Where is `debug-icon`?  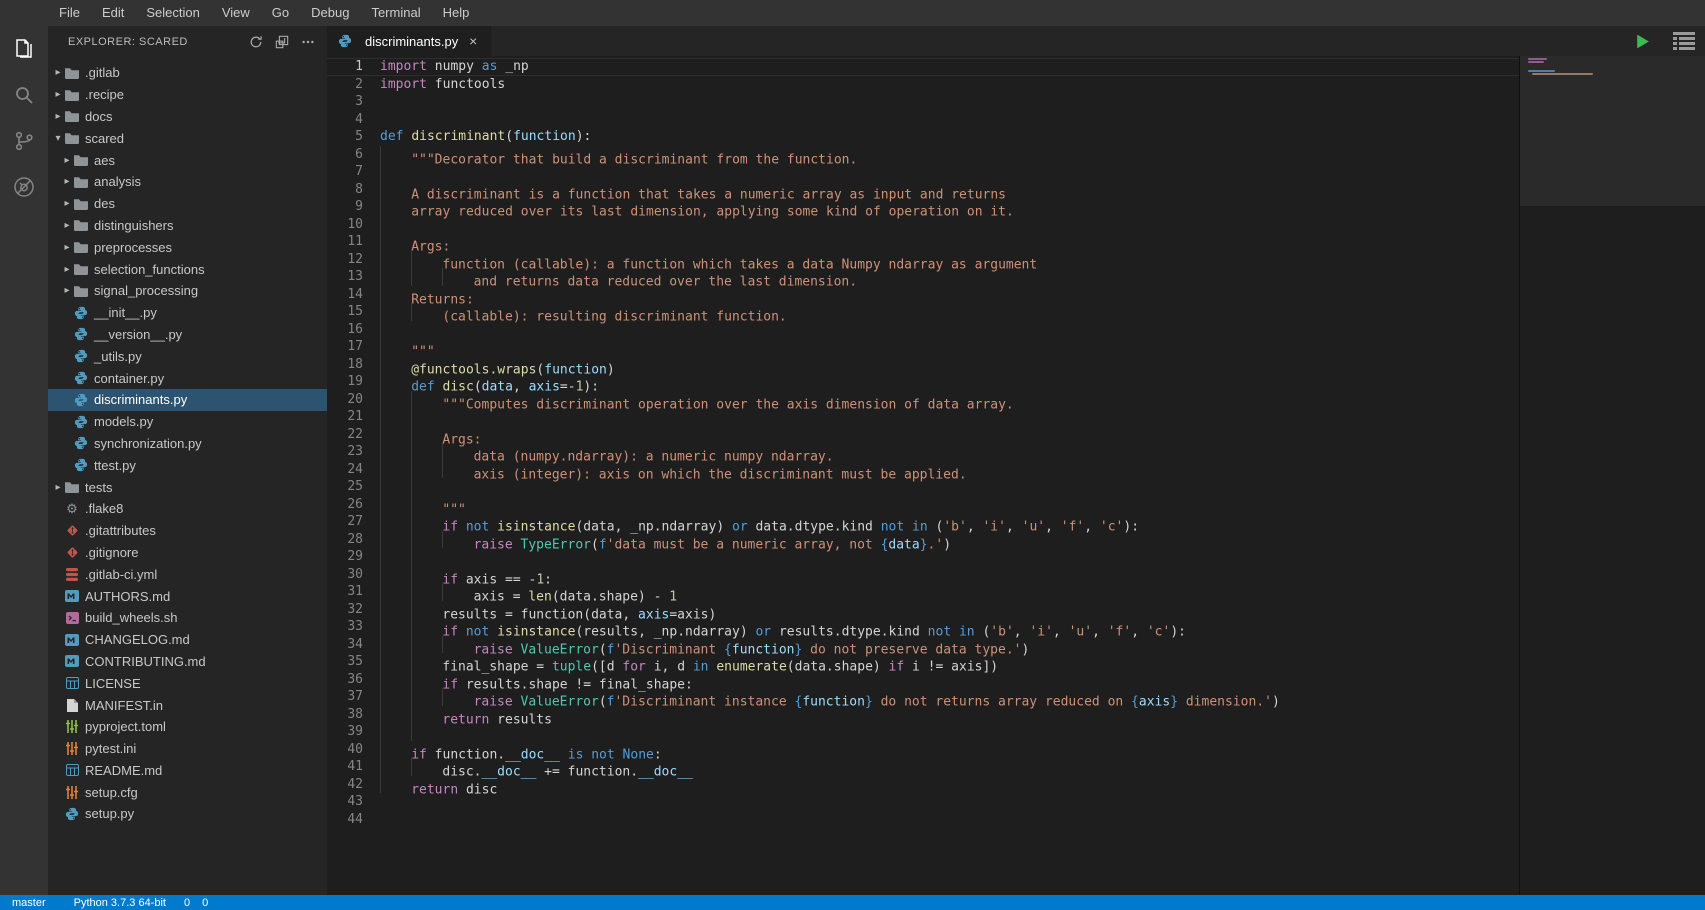
debug-icon is located at coordinates (24, 187).